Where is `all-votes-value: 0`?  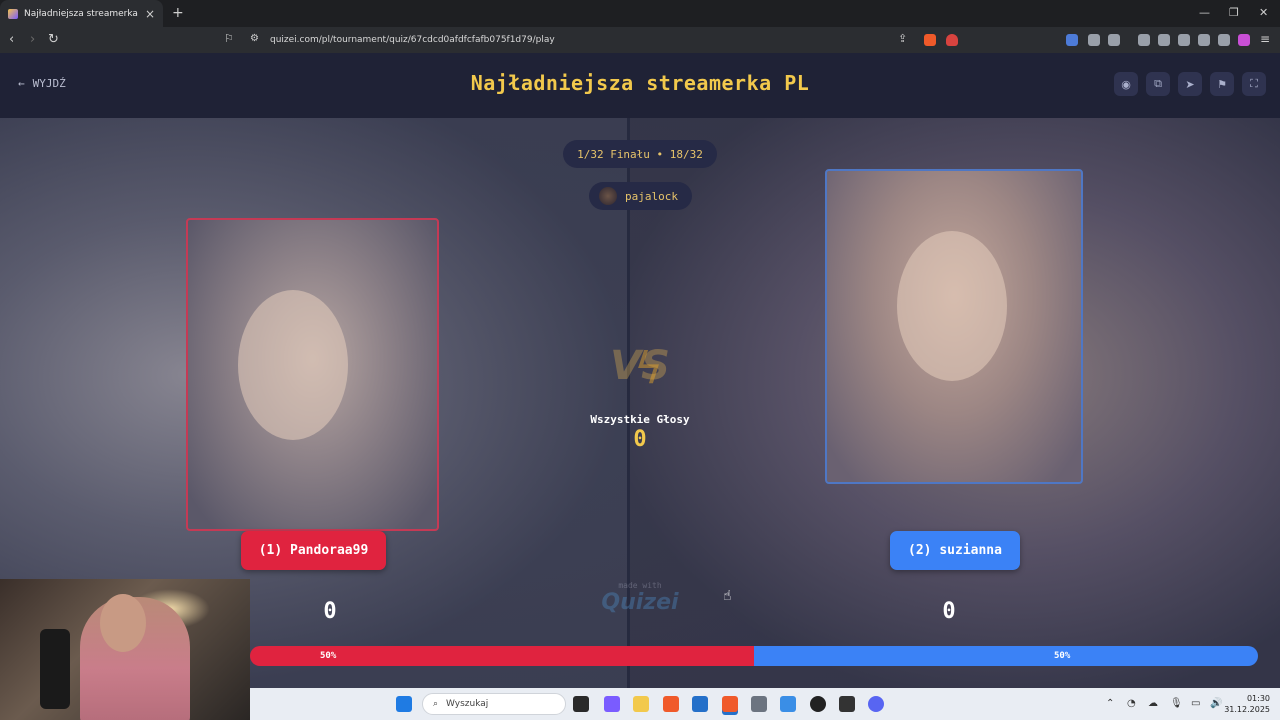 all-votes-value: 0 is located at coordinates (640, 439).